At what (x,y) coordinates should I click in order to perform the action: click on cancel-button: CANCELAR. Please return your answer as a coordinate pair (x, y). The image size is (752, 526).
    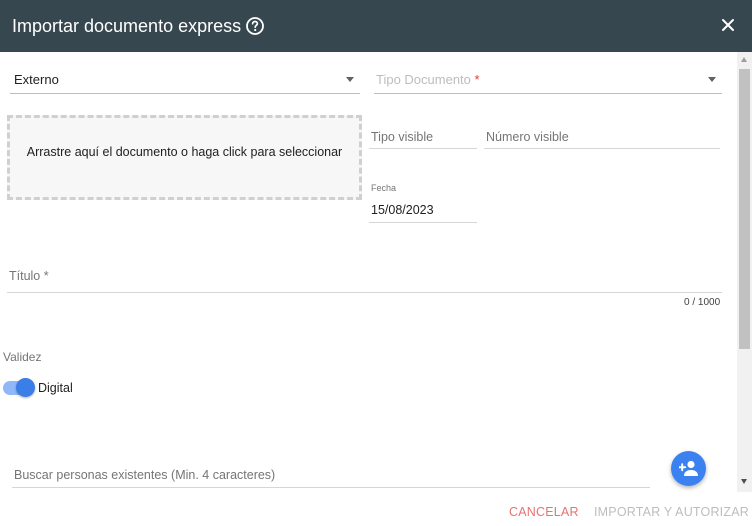
    Looking at the image, I should click on (544, 512).